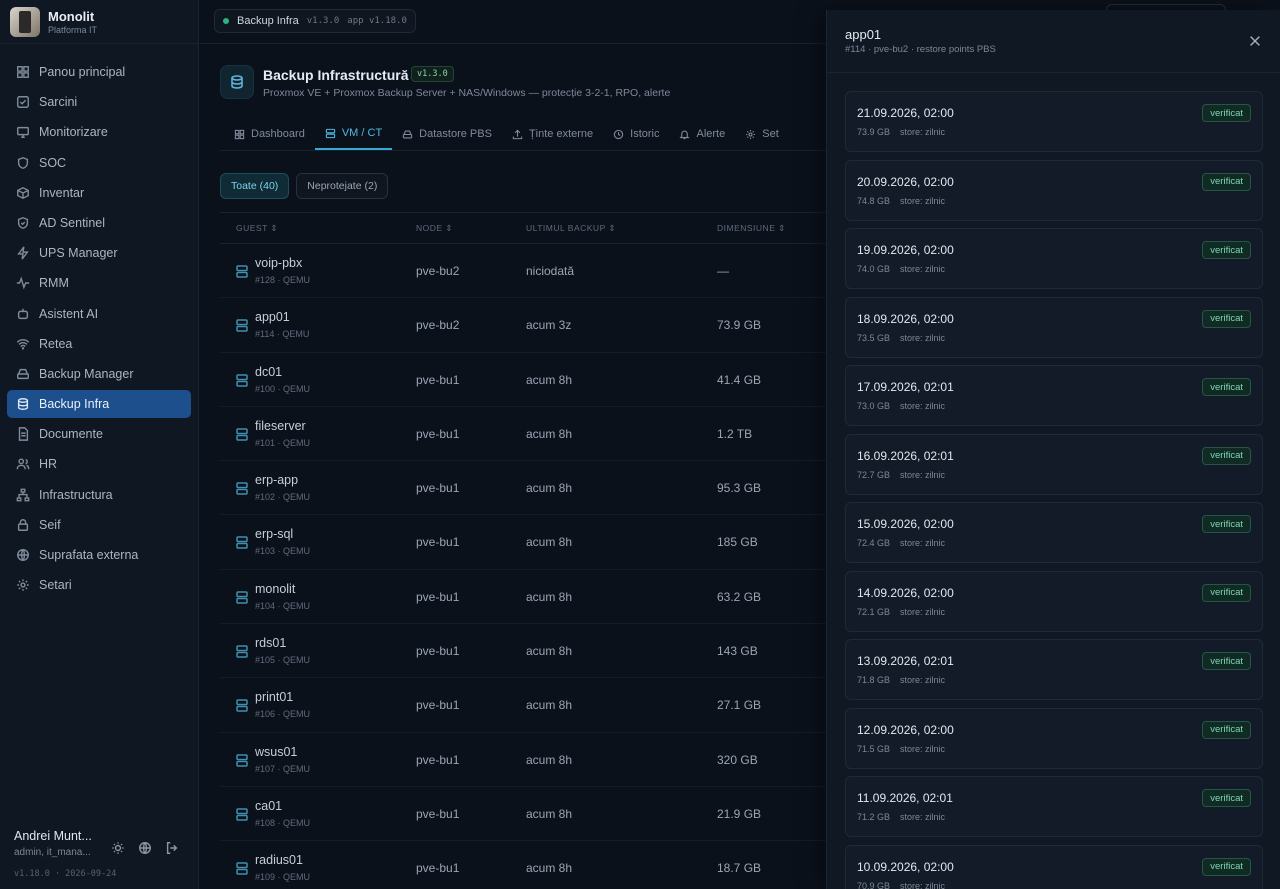  Describe the element at coordinates (523, 488) in the screenshot. I see `table-row: erp-app #102 · QEMU pve-bu1 acum 8h 95.3 GB` at that location.